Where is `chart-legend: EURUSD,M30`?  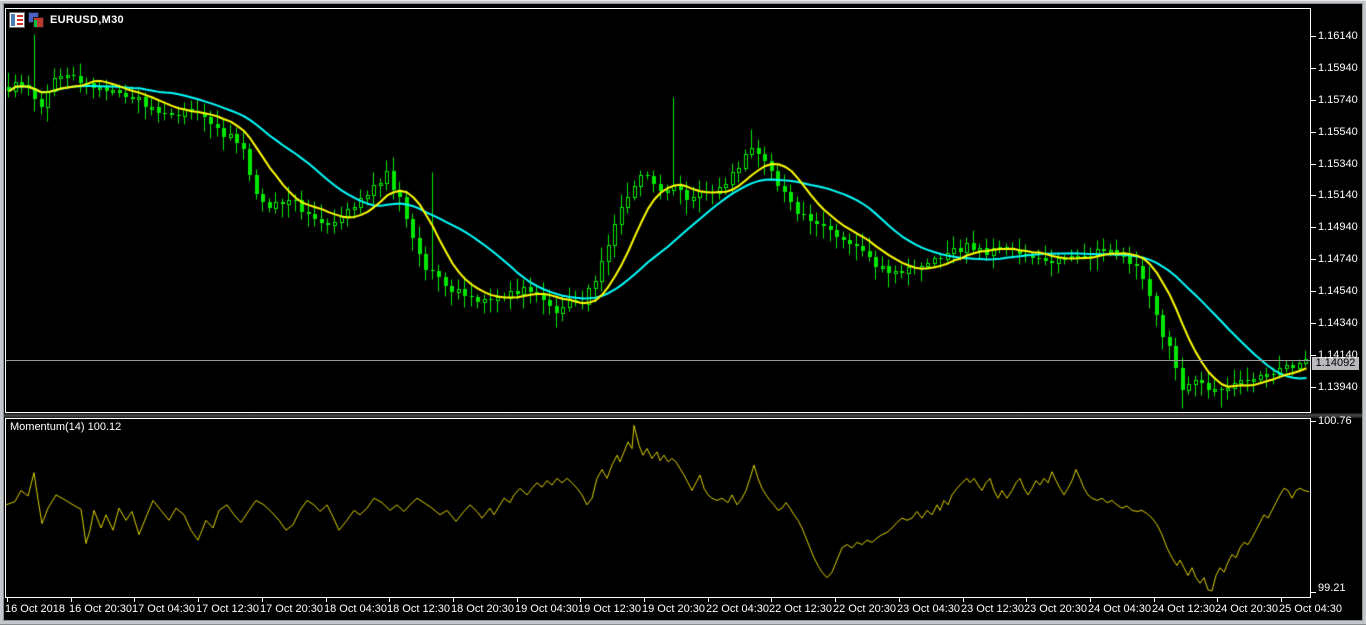 chart-legend: EURUSD,M30 is located at coordinates (66, 20).